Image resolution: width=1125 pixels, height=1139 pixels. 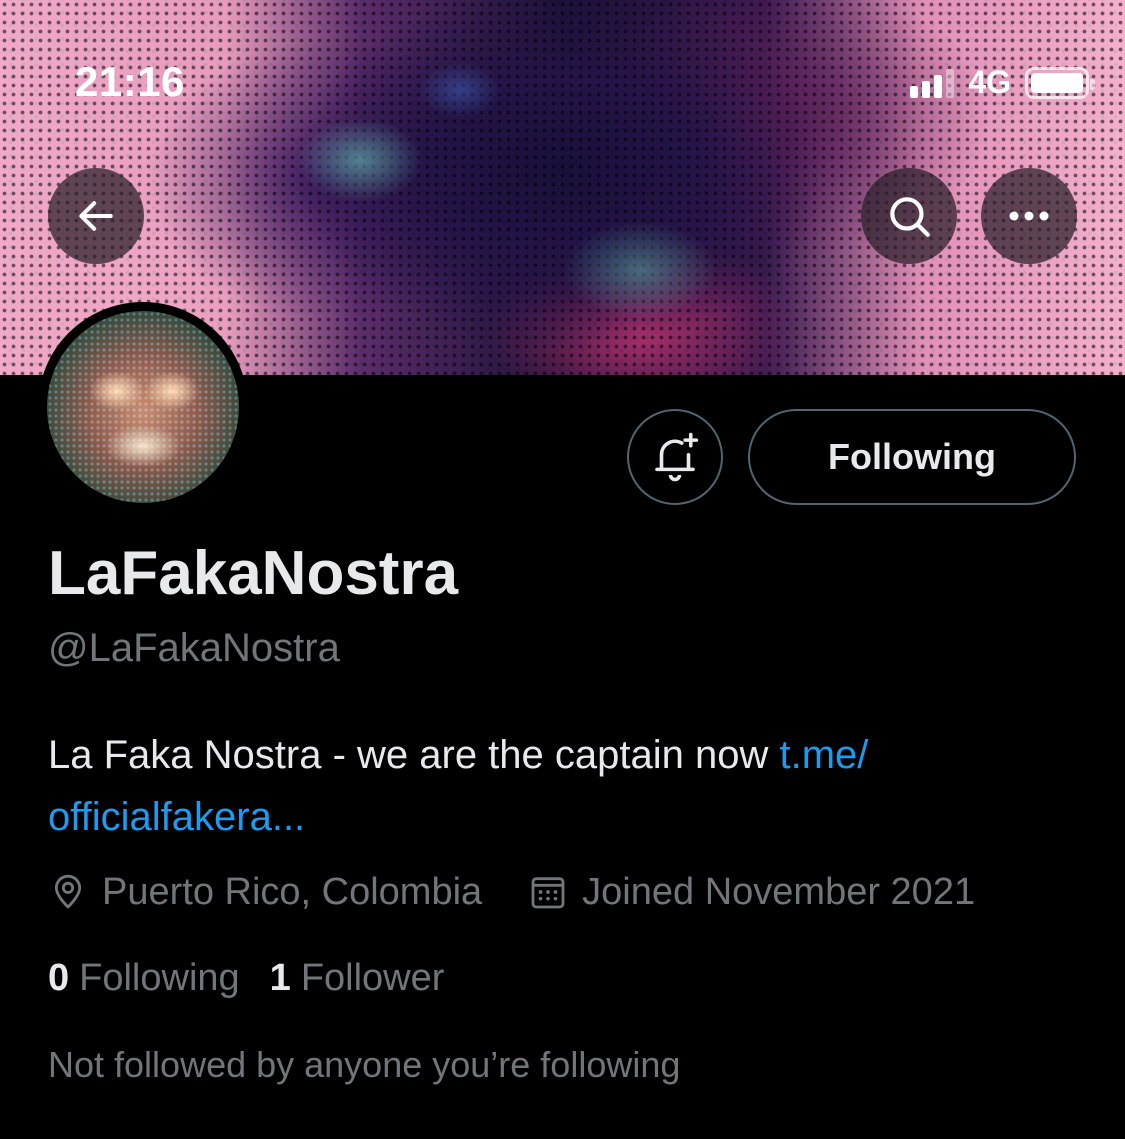 What do you see at coordinates (372, 977) in the screenshot?
I see `followers-label: Follower` at bounding box center [372, 977].